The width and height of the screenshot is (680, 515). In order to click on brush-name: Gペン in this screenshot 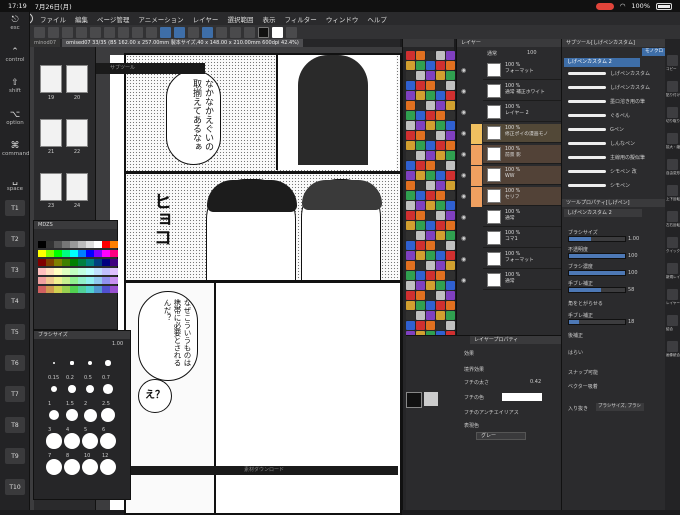, I will do `click(617, 129)`.